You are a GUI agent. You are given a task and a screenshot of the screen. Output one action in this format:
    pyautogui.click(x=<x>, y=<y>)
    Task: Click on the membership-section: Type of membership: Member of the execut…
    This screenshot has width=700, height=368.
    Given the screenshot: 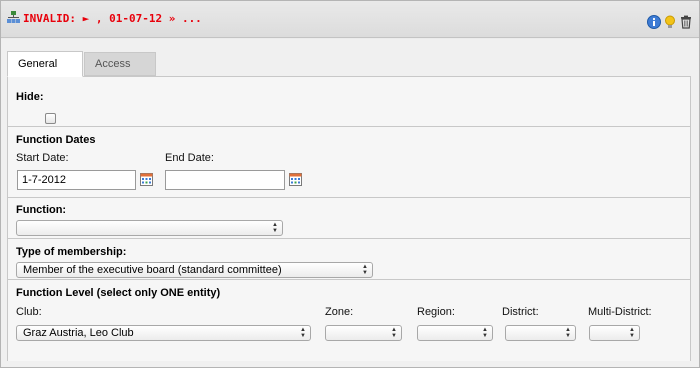 What is the action you would take?
    pyautogui.click(x=349, y=259)
    